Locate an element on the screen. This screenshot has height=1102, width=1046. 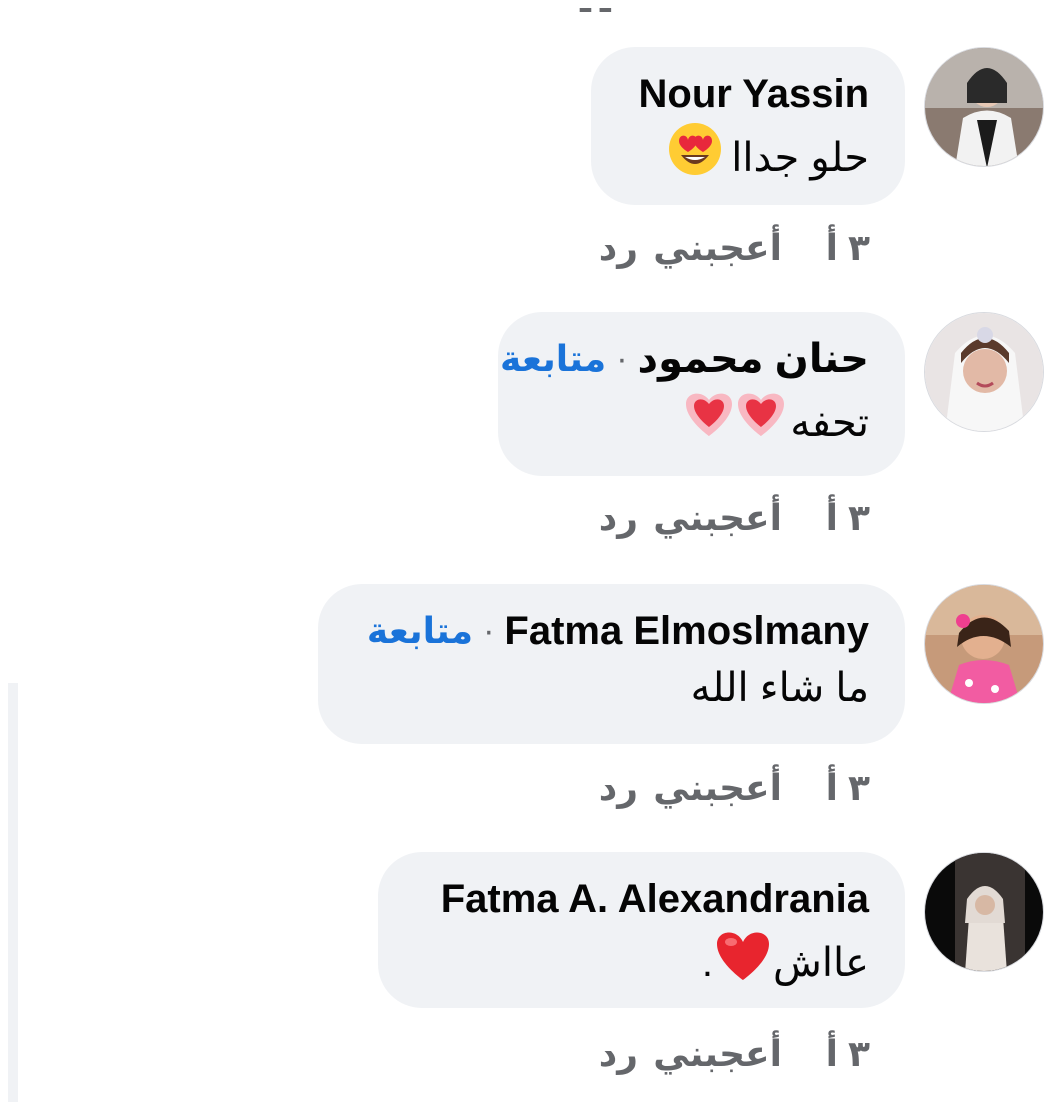
heart-eyes-emoji-icon is located at coordinates (695, 157).